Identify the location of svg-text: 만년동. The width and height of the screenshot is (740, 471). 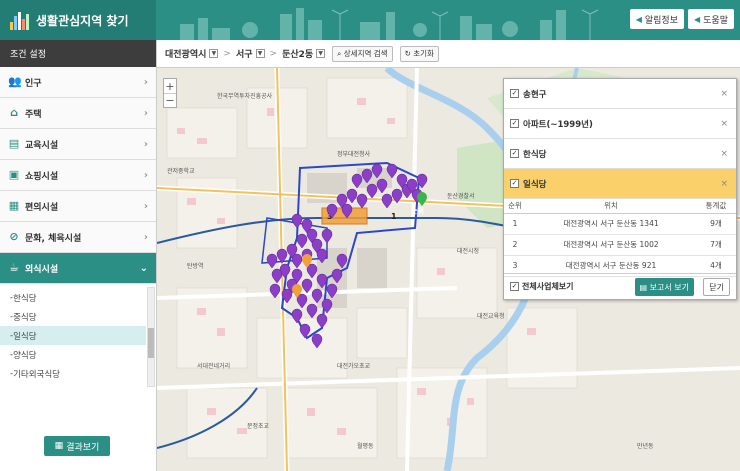
(645, 446).